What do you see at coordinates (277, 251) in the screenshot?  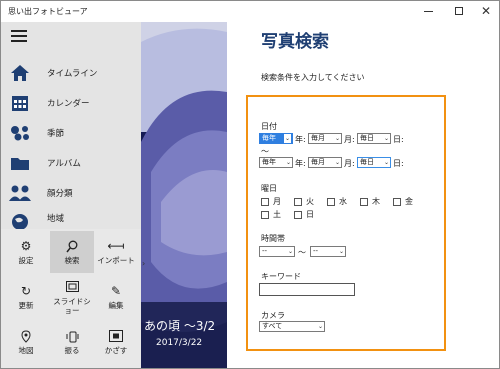 I see `time-from-select: -- ⌄` at bounding box center [277, 251].